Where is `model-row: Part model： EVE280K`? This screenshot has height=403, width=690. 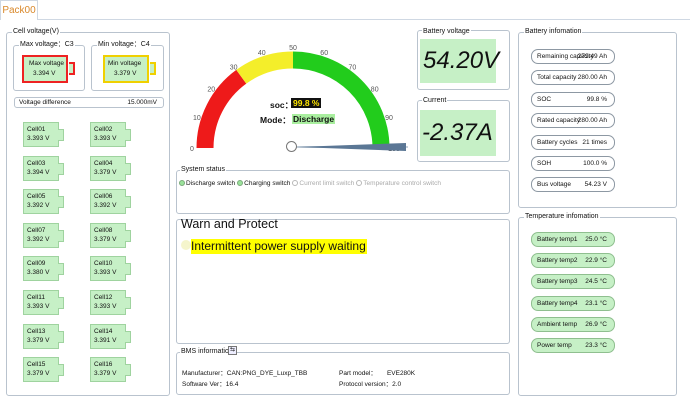 model-row: Part model： EVE280K is located at coordinates (377, 372).